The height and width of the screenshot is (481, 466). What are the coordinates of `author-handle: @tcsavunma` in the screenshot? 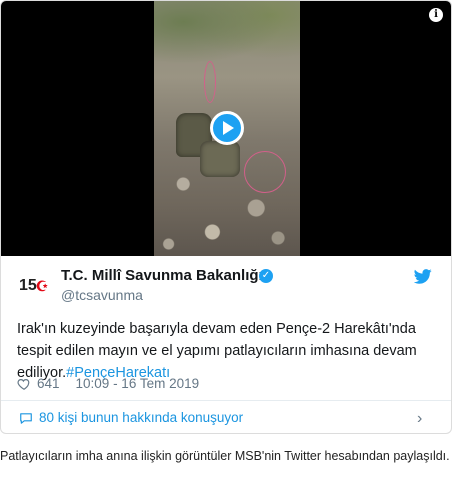 It's located at (102, 295).